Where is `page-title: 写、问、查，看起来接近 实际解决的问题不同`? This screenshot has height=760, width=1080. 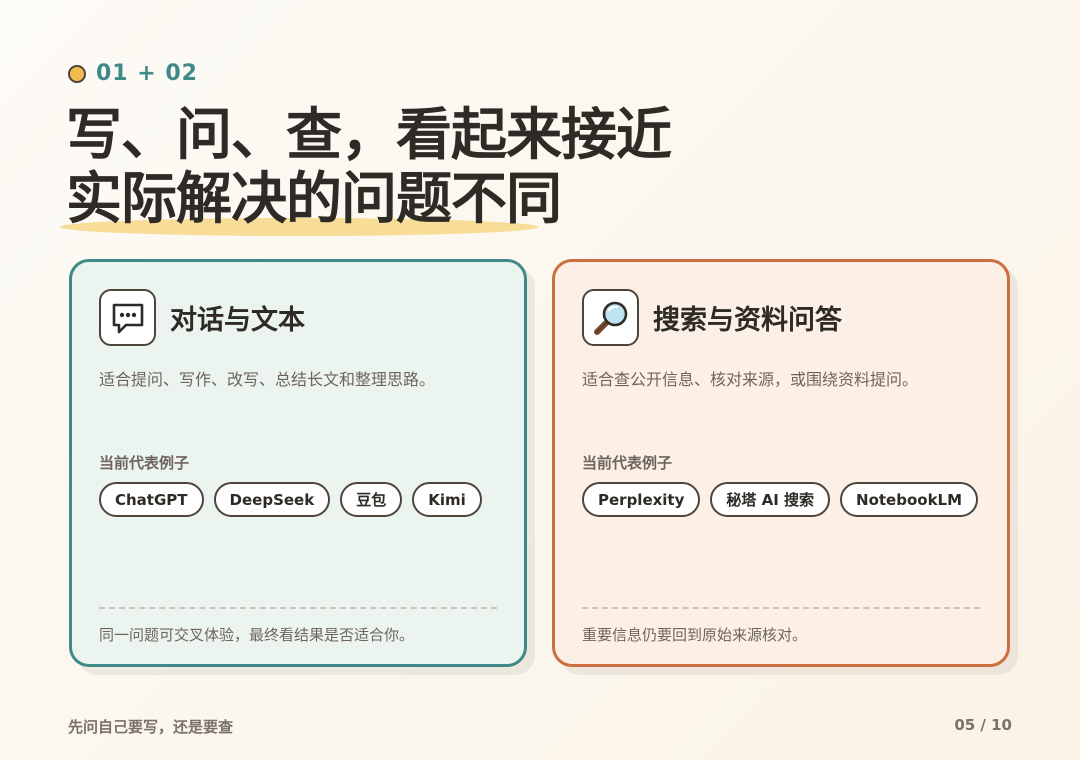 page-title: 写、问、查，看起来接近 实际解决的问题不同 is located at coordinates (366, 169).